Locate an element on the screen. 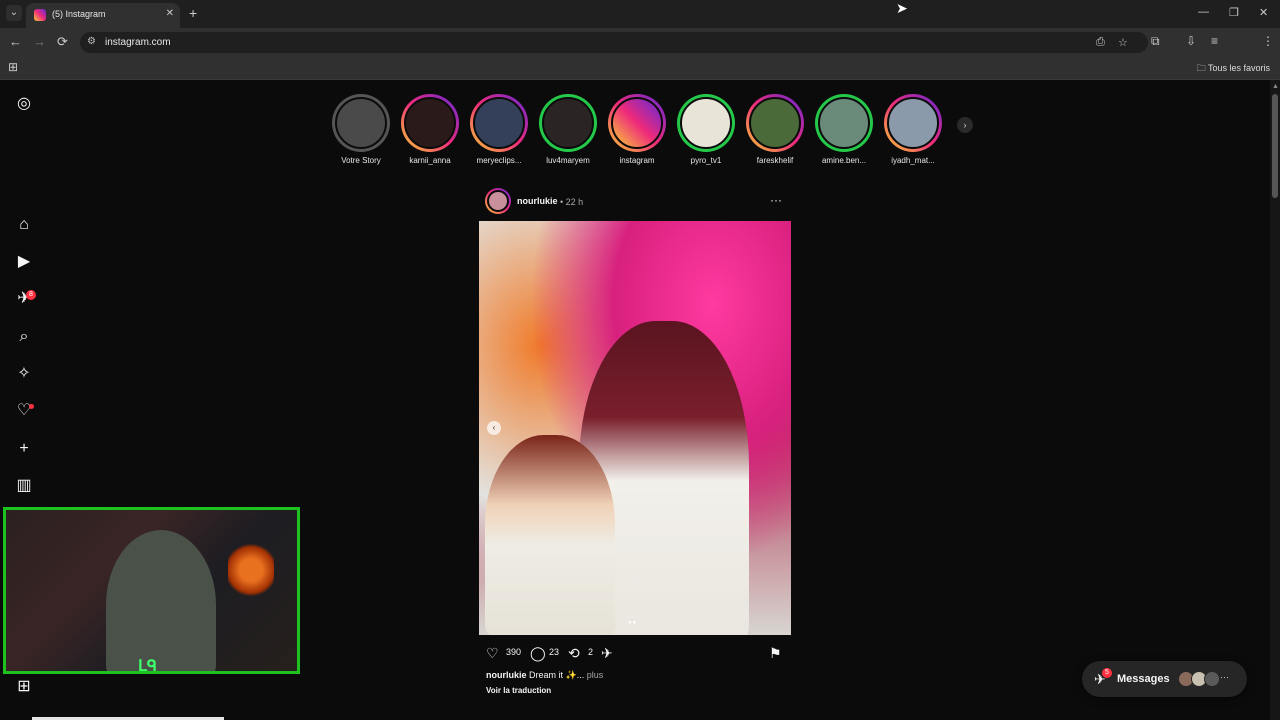 The width and height of the screenshot is (1280, 720). story-username: Votre Story is located at coordinates (361, 160).